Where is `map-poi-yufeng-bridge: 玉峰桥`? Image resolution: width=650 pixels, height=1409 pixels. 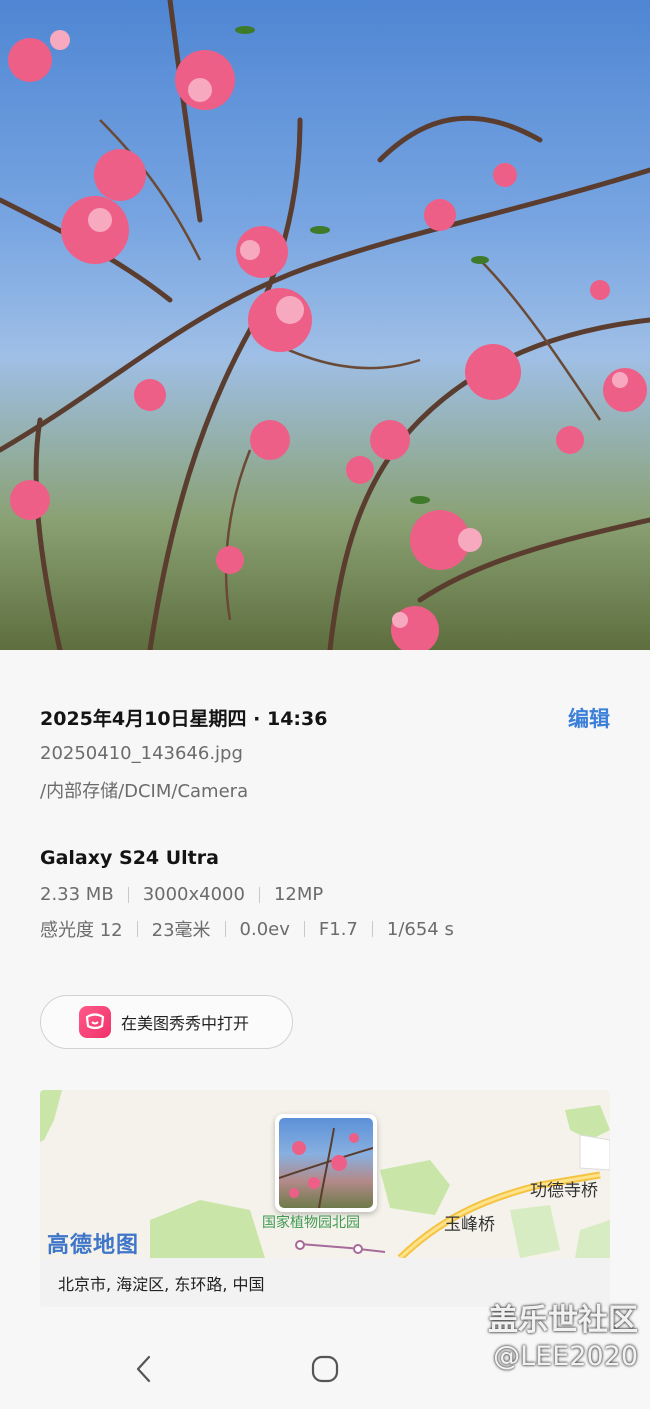 map-poi-yufeng-bridge: 玉峰桥 is located at coordinates (469, 1225).